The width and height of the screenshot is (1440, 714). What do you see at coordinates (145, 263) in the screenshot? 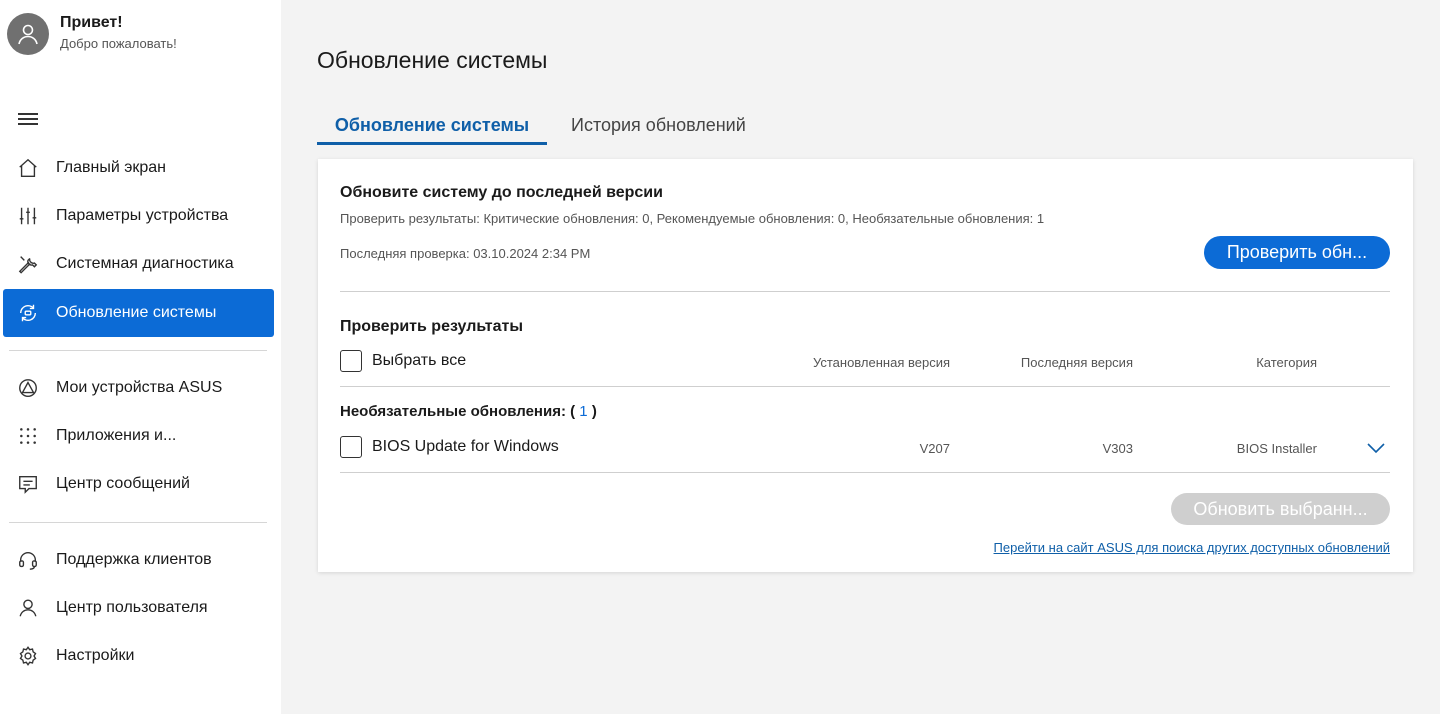
I see `sidebar-item-label: Системная диагностика` at bounding box center [145, 263].